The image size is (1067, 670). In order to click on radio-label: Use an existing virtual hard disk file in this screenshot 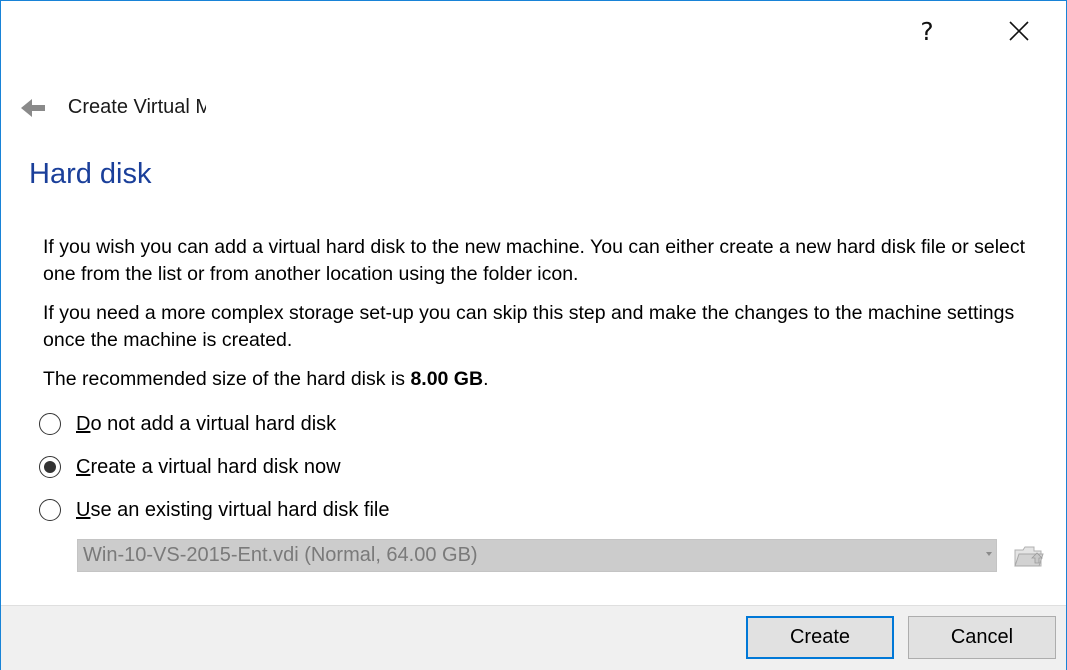, I will do `click(233, 510)`.